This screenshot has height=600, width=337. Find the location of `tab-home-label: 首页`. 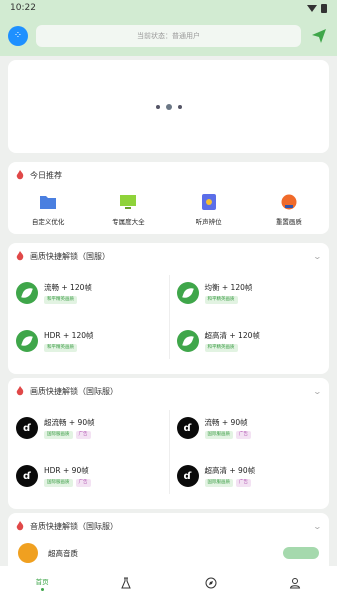

tab-home-label: 首页 is located at coordinates (42, 581).